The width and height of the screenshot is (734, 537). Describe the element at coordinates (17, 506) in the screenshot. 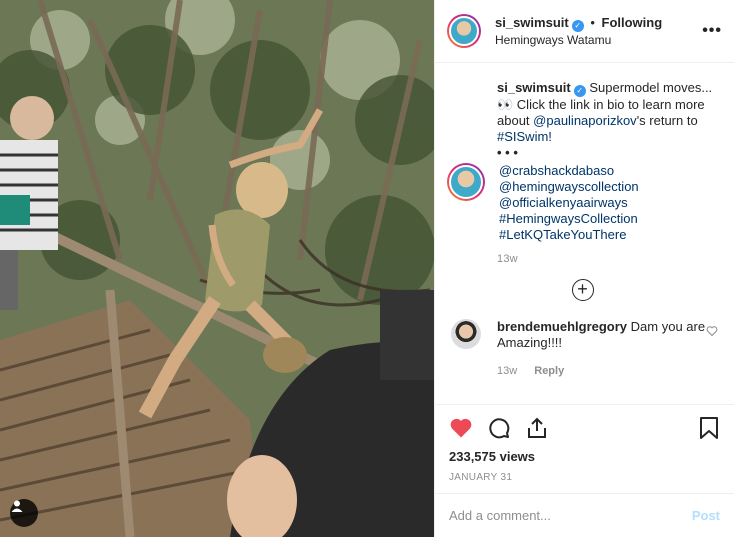

I see `user-icon` at that location.